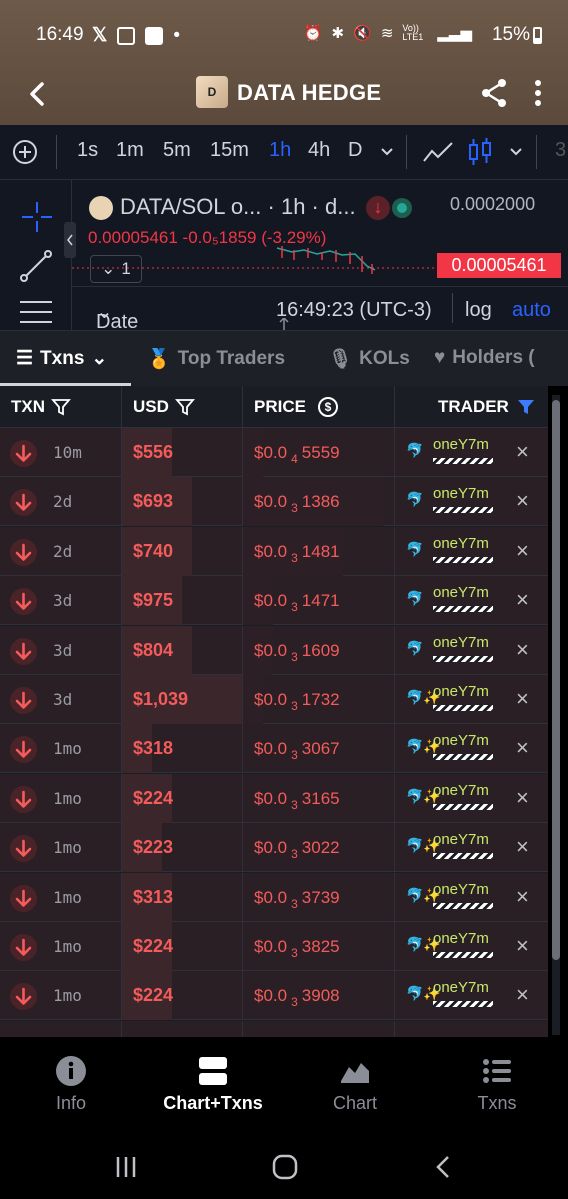 The image size is (568, 1199). Describe the element at coordinates (207, 237) in the screenshot. I see `chart-ohlc-values: 0.00005461 -0.0₅1859 (-3.29%)` at that location.